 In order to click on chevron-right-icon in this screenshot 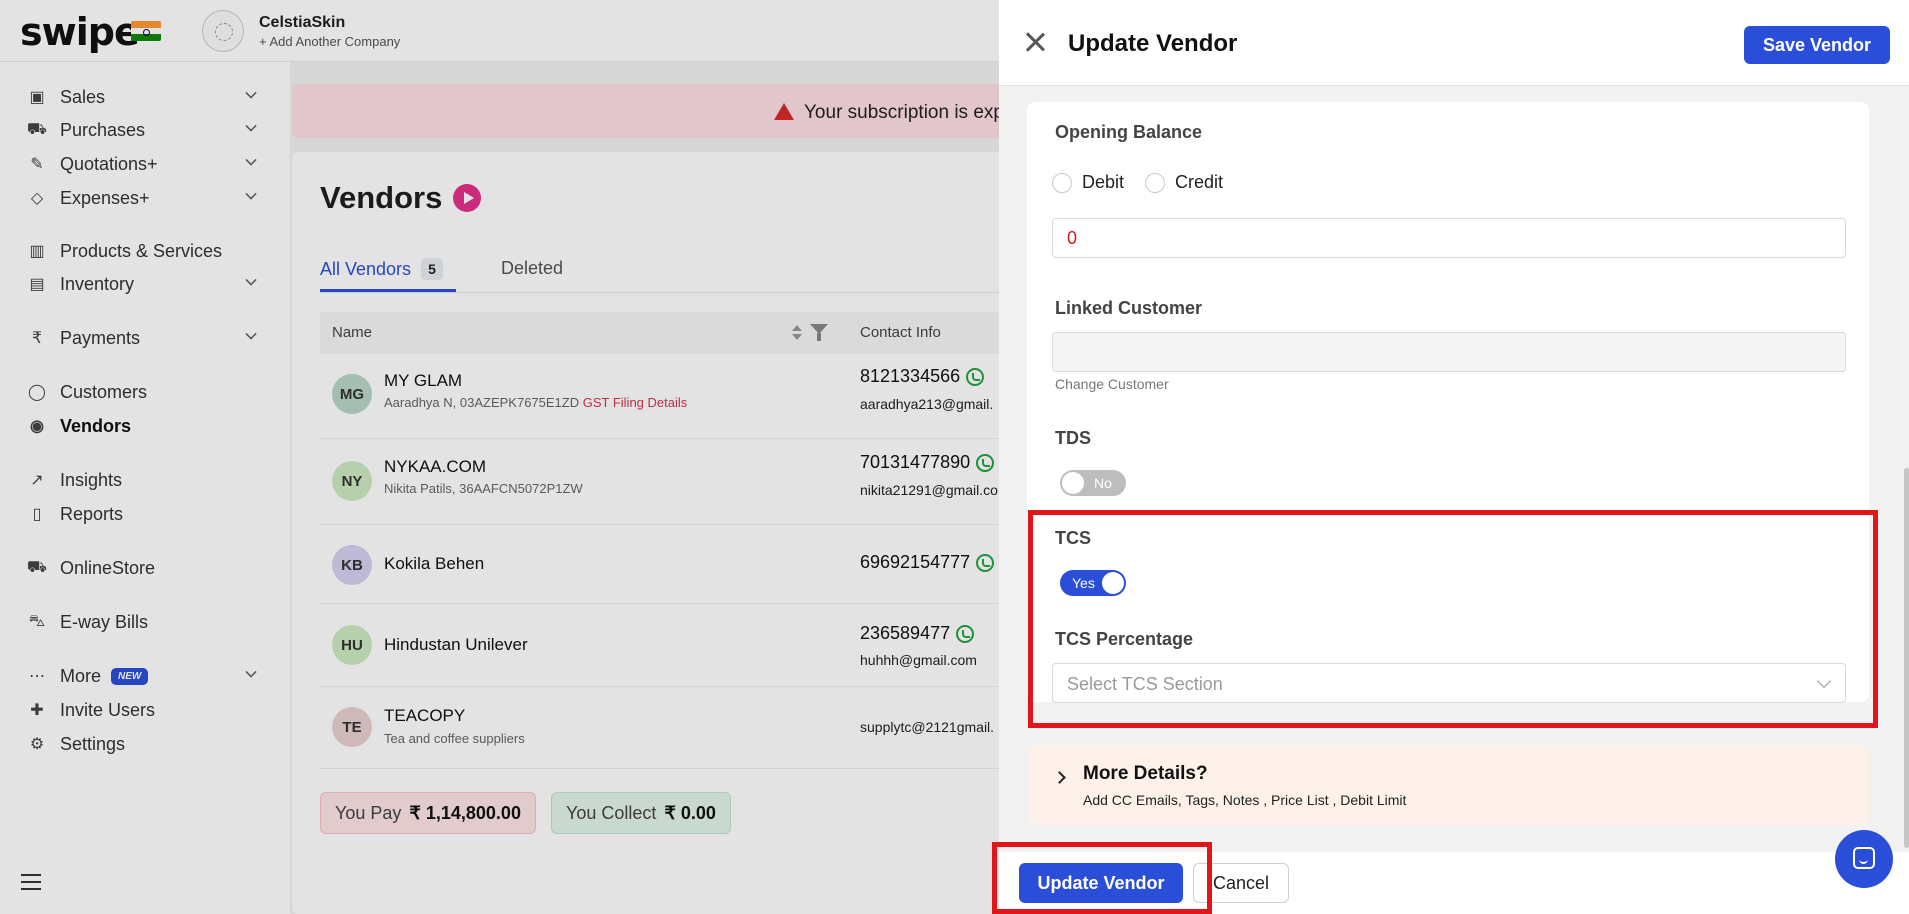, I will do `click(1059, 777)`.